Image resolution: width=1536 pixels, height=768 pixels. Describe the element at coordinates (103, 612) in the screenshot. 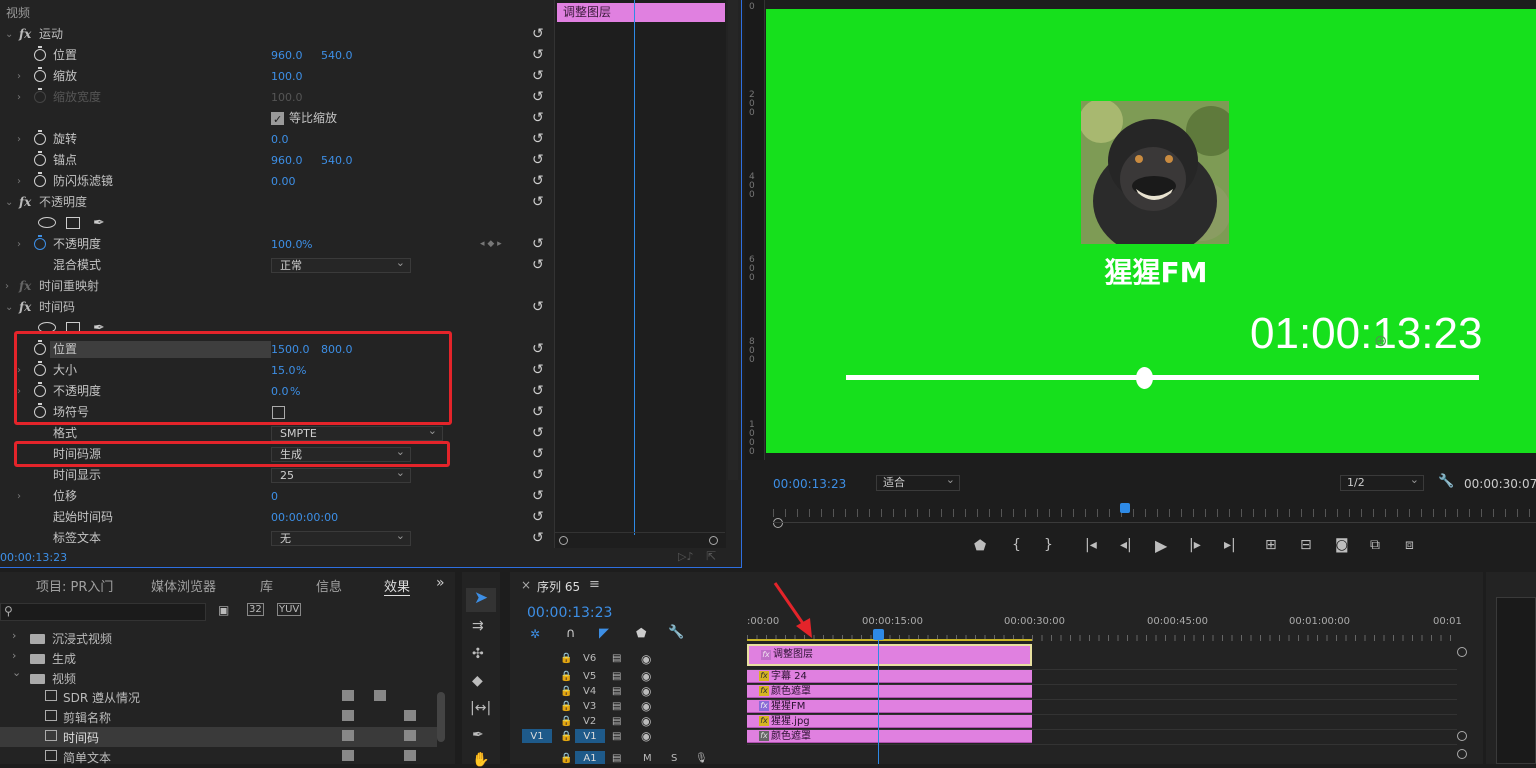

I see `effects-search-input: ⚲` at that location.